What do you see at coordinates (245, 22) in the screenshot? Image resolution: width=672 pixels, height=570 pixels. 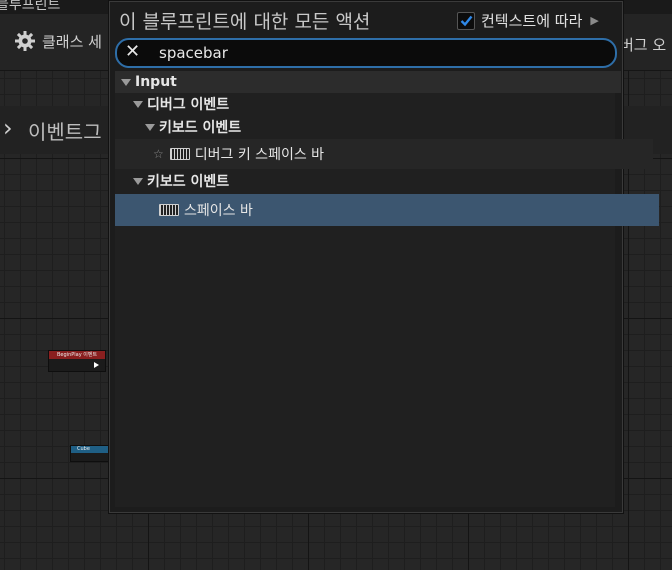 I see `popup-title: 이 블루프린트에 대한 모든 액션` at bounding box center [245, 22].